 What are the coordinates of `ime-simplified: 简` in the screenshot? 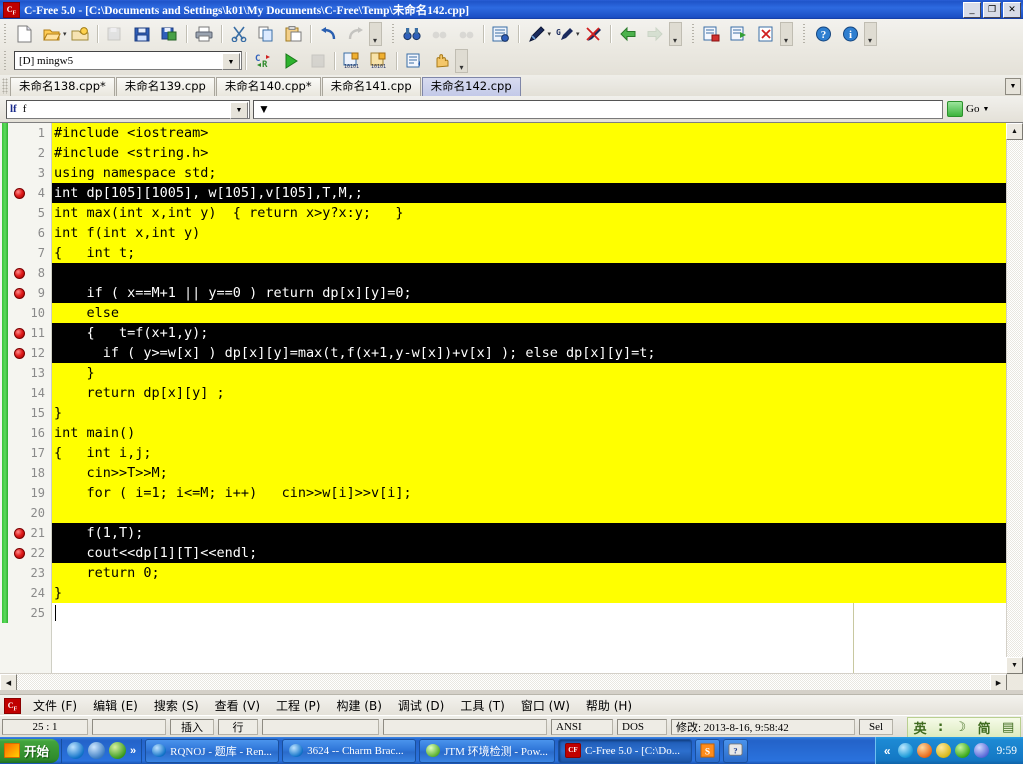 It's located at (984, 727).